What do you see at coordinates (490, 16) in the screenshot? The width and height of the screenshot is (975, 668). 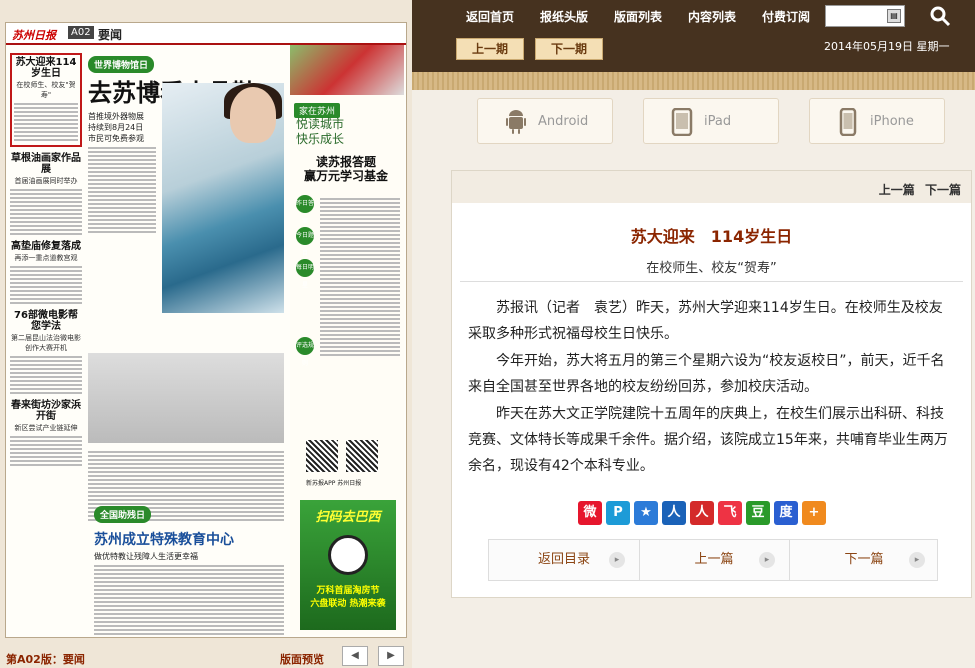 I see `nav-home-link: 返回首页` at bounding box center [490, 16].